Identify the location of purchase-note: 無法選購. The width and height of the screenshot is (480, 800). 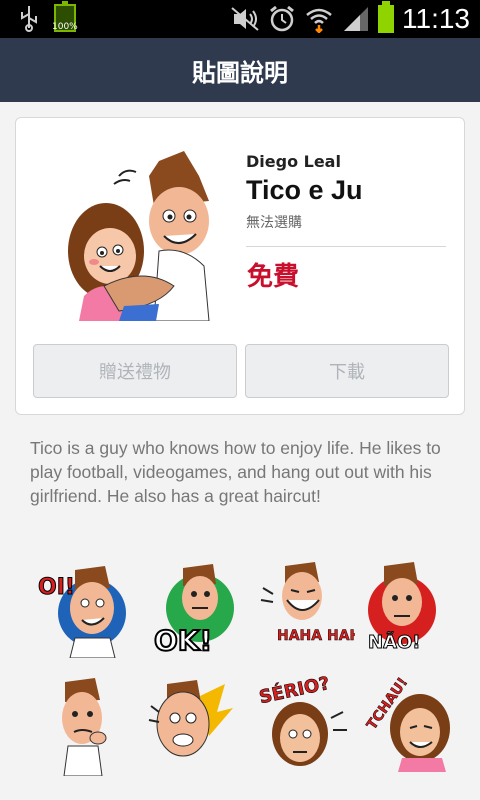
(274, 223).